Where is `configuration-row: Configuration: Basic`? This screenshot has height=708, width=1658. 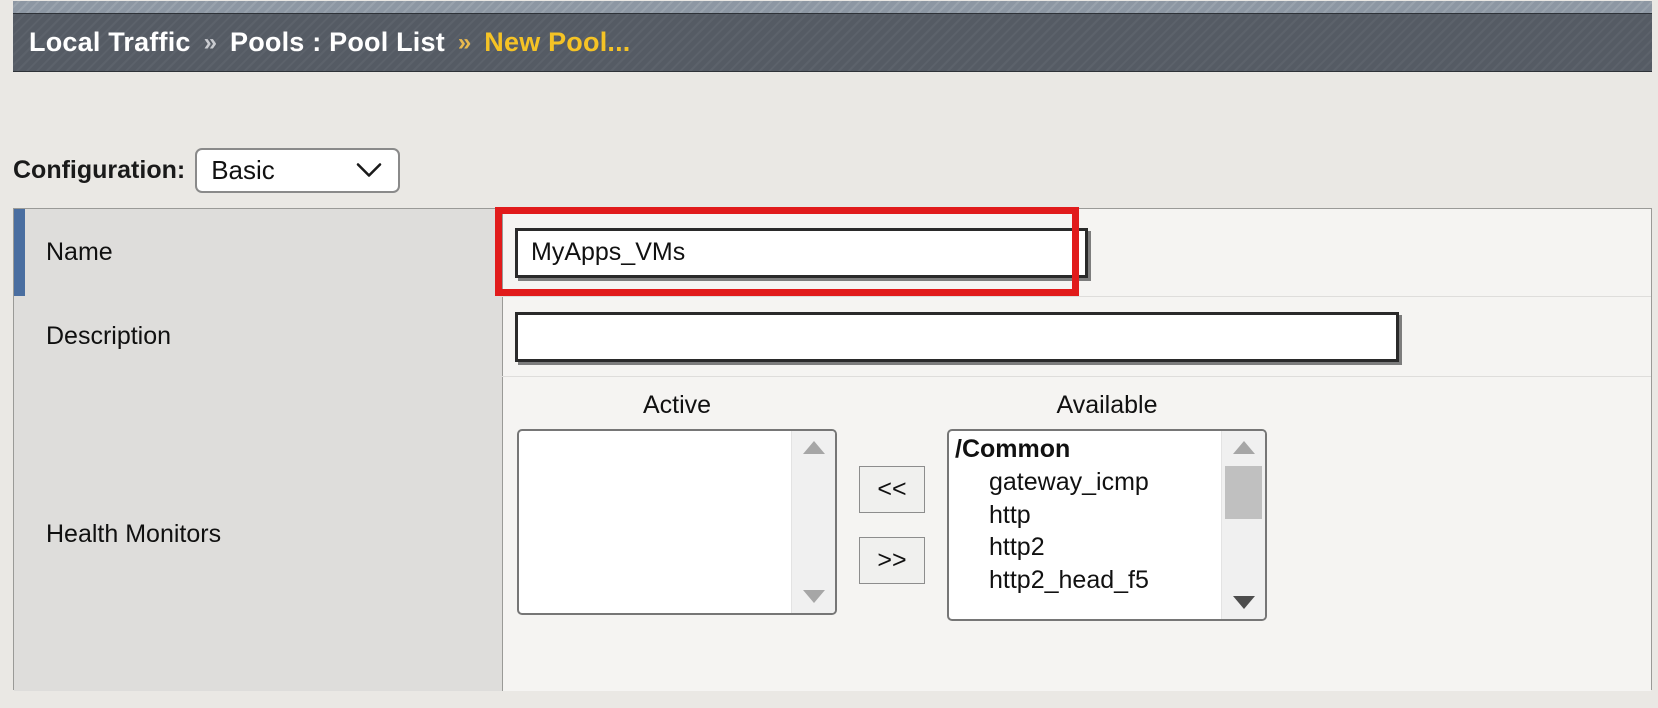 configuration-row: Configuration: Basic is located at coordinates (207, 170).